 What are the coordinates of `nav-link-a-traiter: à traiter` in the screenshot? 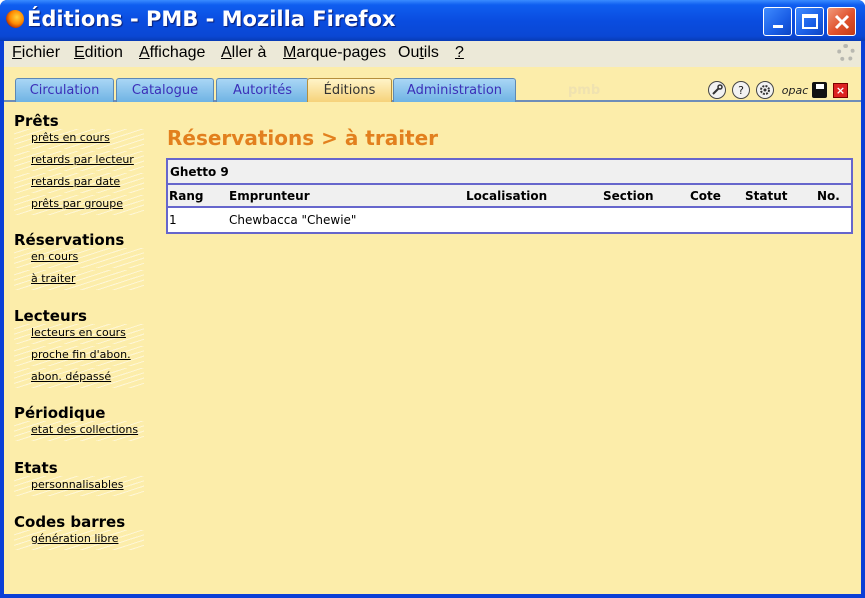 It's located at (53, 278).